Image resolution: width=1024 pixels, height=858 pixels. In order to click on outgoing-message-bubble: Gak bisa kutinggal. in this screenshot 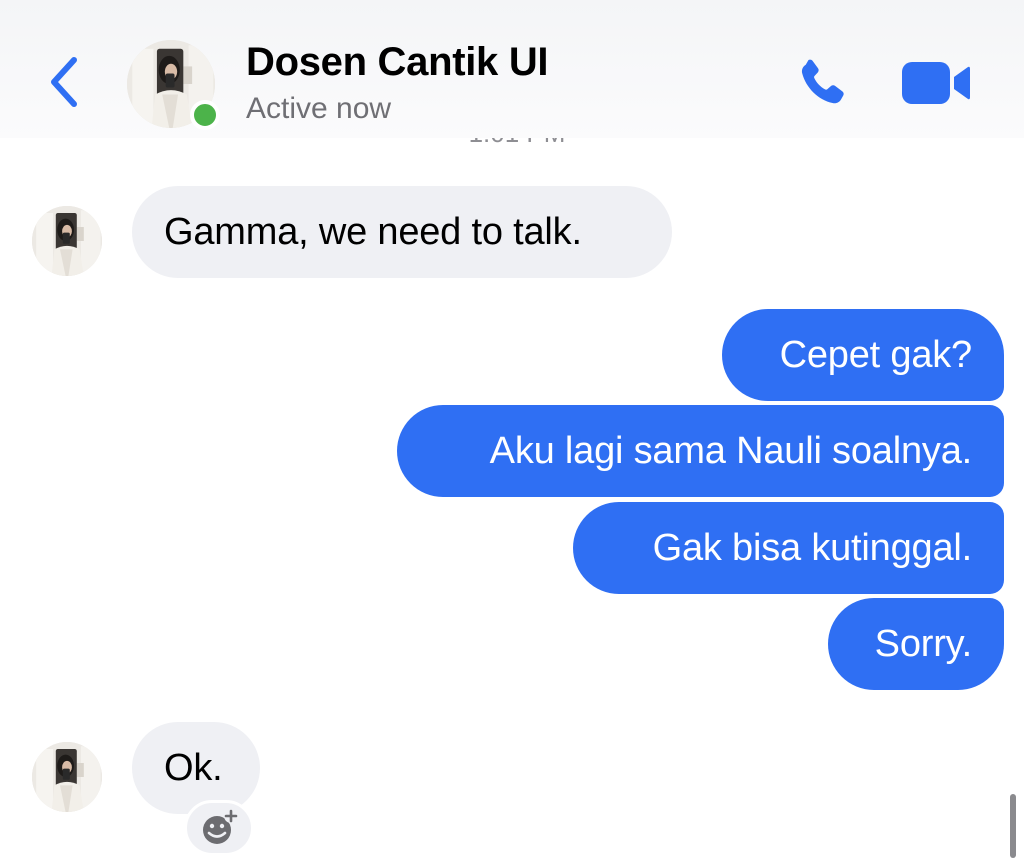, I will do `click(788, 548)`.